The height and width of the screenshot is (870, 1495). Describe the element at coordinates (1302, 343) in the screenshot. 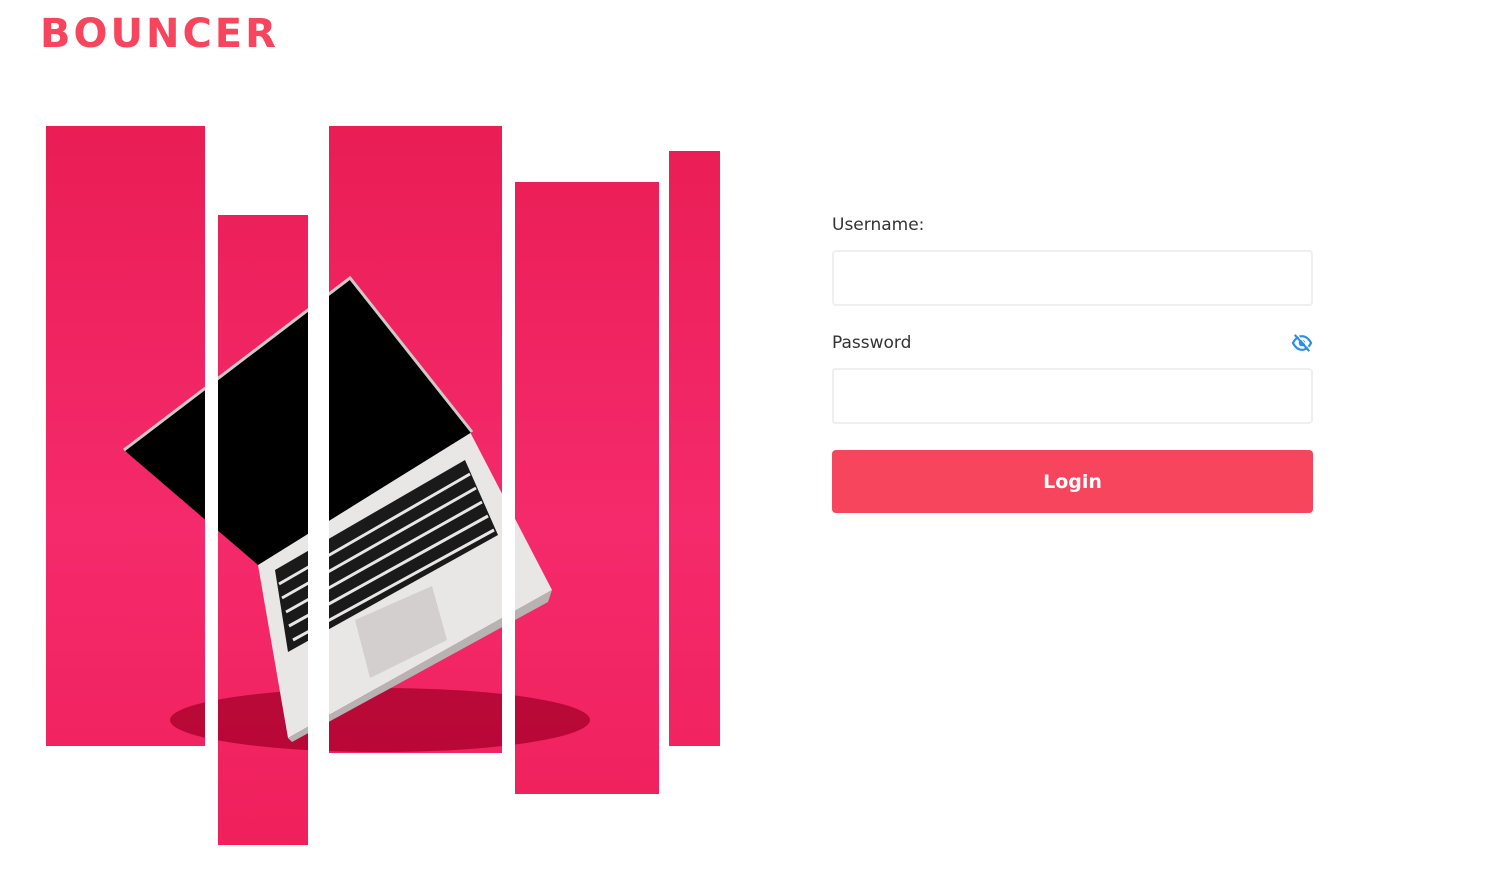

I see `eye-slash-icon` at that location.